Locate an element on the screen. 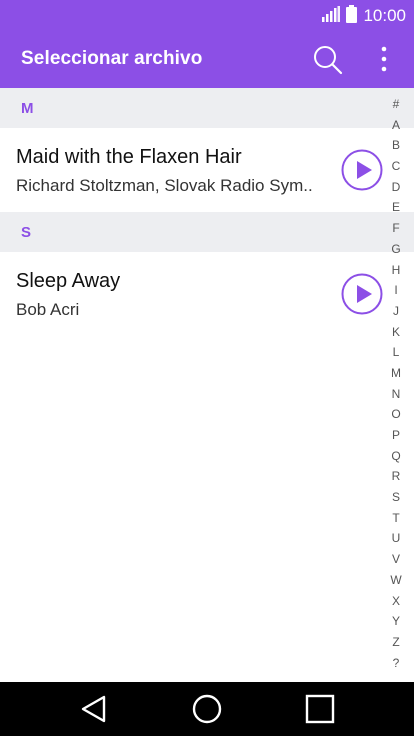 This screenshot has width=414, height=736. index-letter: K is located at coordinates (396, 332).